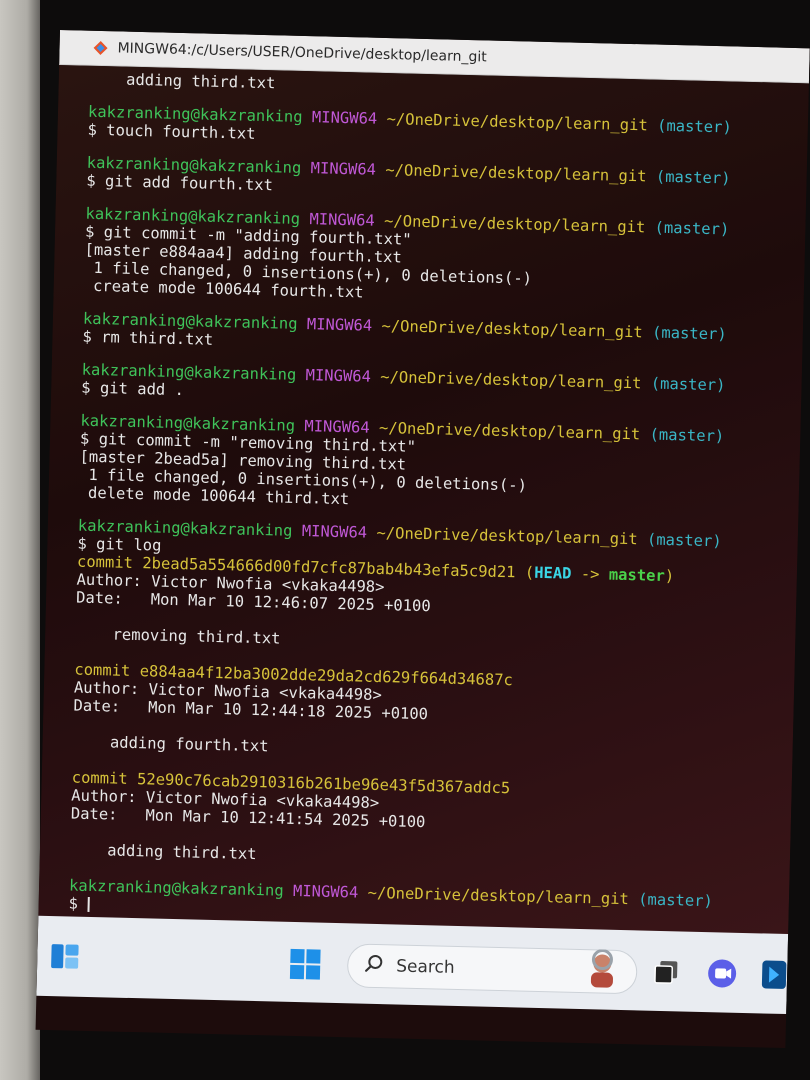 The width and height of the screenshot is (810, 1080). I want to click on search-label: Search, so click(425, 967).